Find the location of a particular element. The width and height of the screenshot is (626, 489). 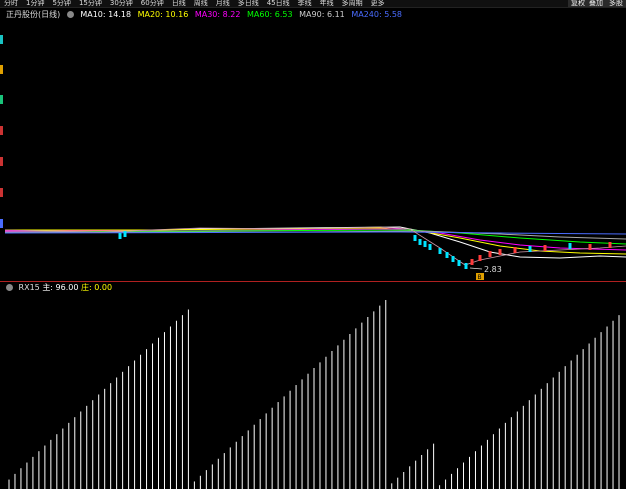

ma240-label: MA240: 5.58 is located at coordinates (377, 14).